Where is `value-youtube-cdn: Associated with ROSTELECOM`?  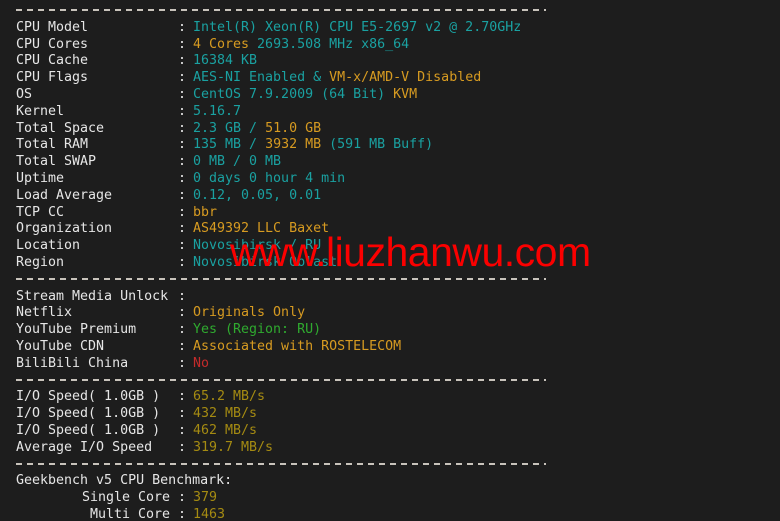
value-youtube-cdn: Associated with ROSTELECOM is located at coordinates (297, 346).